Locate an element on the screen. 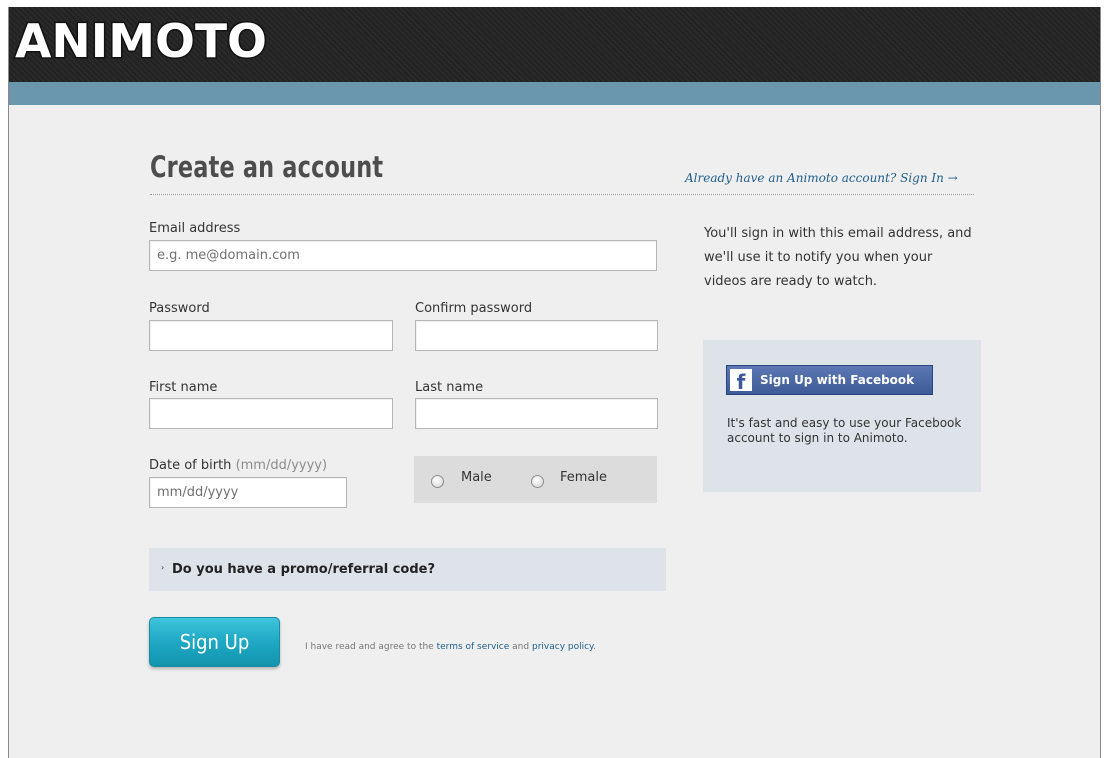 The width and height of the screenshot is (1110, 758). email-input is located at coordinates (403, 255).